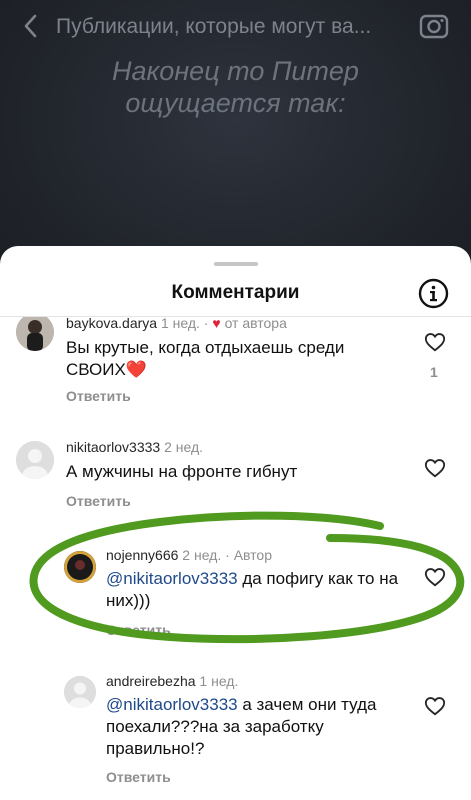  I want to click on comment-meta: baykova.darya 1 нед. · ♥ от автора, so click(176, 324).